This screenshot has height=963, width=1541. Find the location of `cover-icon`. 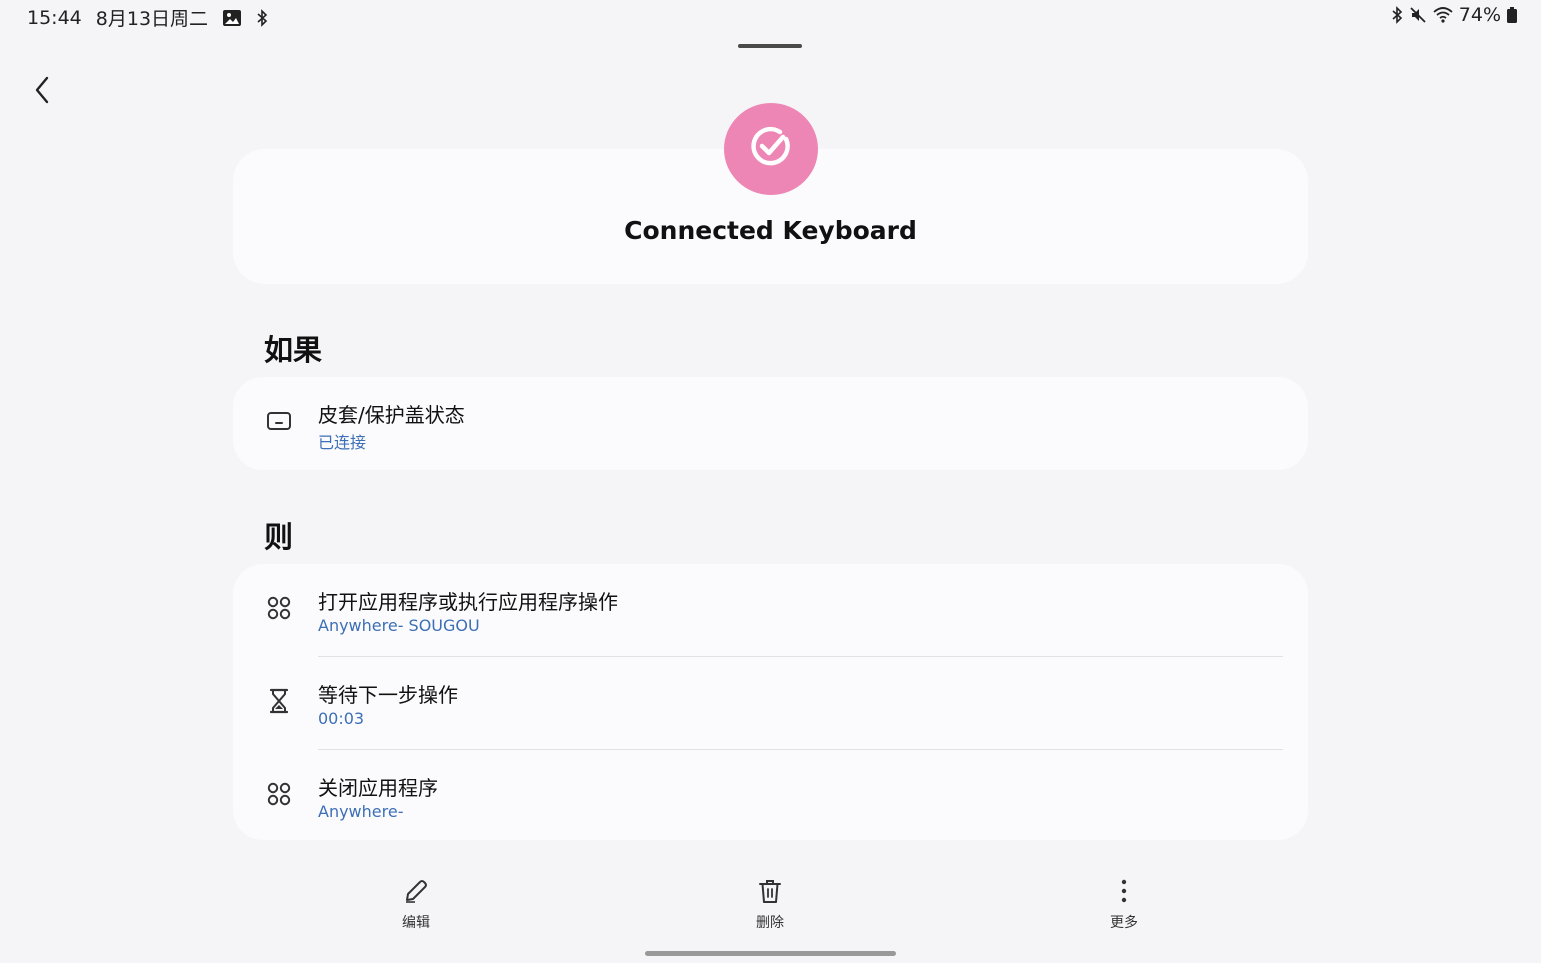

cover-icon is located at coordinates (279, 421).